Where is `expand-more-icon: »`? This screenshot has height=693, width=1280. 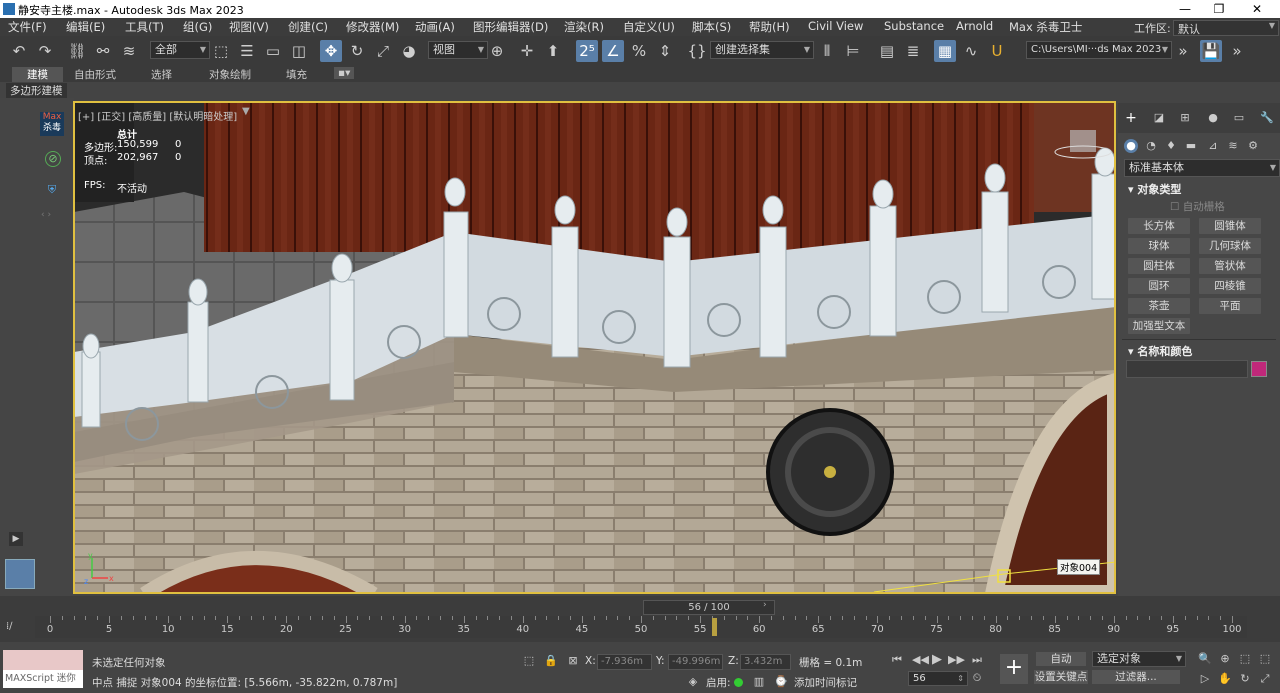
expand-more-icon: » is located at coordinates (1237, 51).